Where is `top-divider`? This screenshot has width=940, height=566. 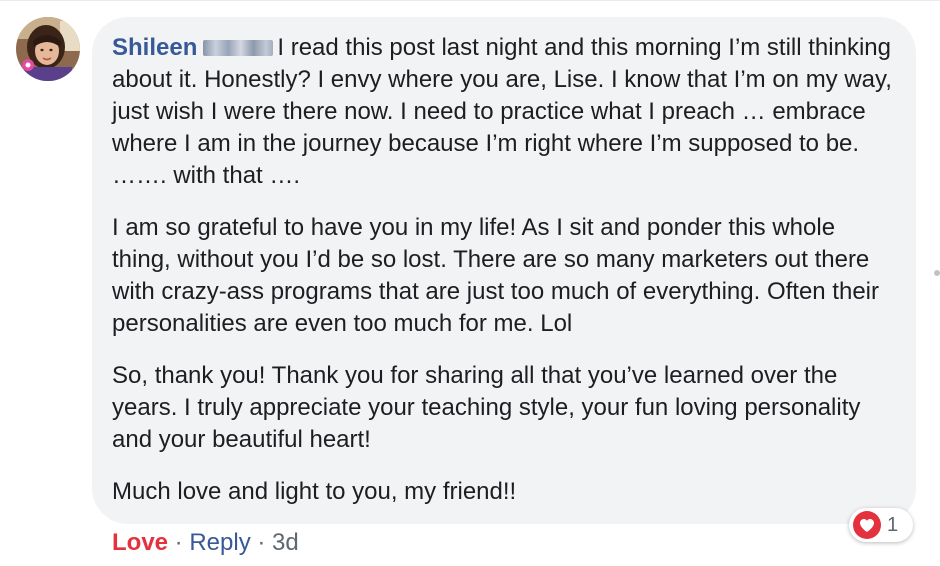
top-divider is located at coordinates (470, 0).